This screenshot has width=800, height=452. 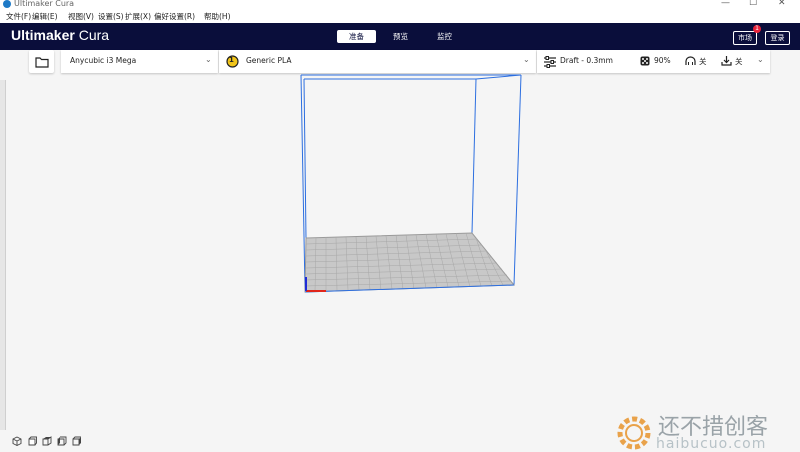 I want to click on profile-name: Draft - 0.3mm, so click(x=586, y=60).